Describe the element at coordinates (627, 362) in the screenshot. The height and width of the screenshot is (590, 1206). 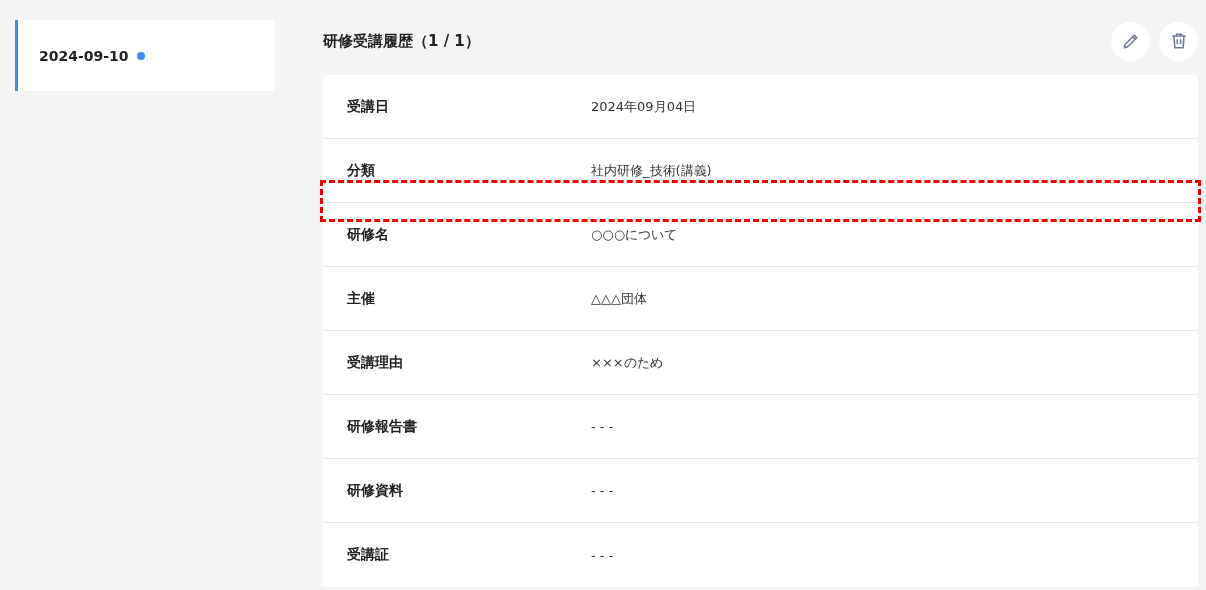
I see `field-value: ×××のため` at that location.